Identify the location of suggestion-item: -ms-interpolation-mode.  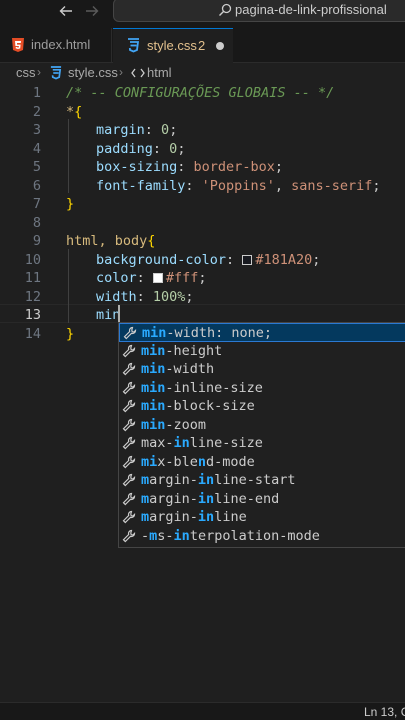
(262, 536).